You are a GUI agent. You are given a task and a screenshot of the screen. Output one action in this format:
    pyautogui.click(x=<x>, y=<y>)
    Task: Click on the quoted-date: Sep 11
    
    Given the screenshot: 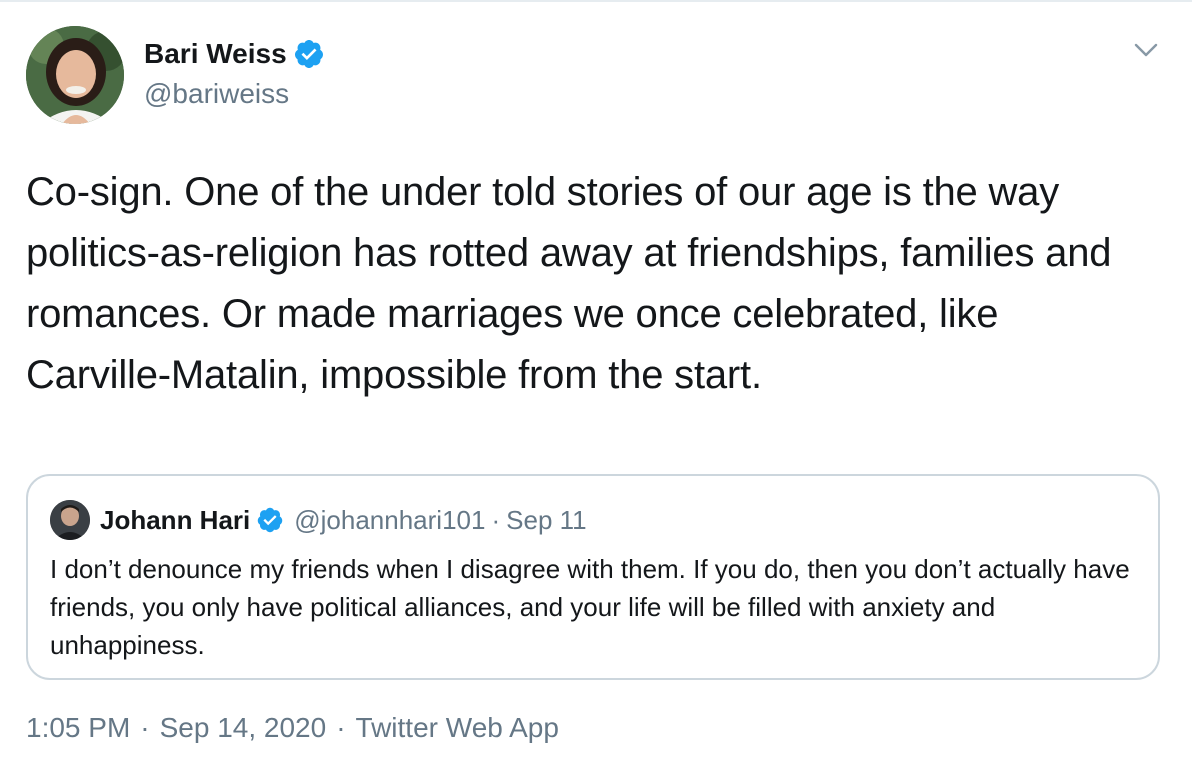 What is the action you would take?
    pyautogui.click(x=546, y=519)
    